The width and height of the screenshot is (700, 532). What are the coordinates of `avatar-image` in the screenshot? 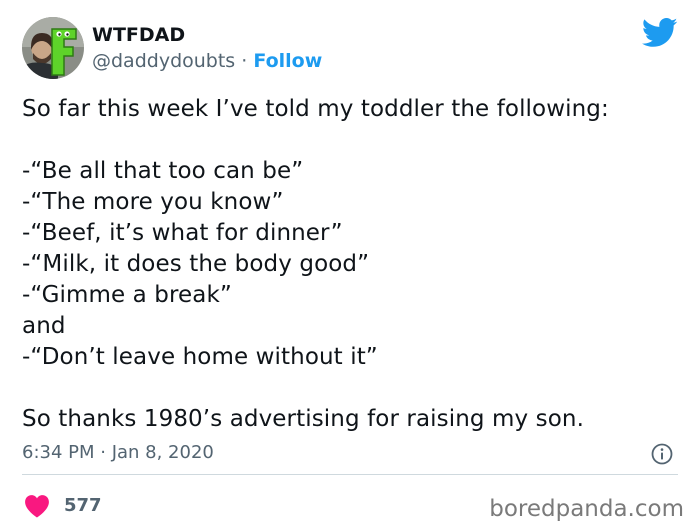 It's located at (53, 48).